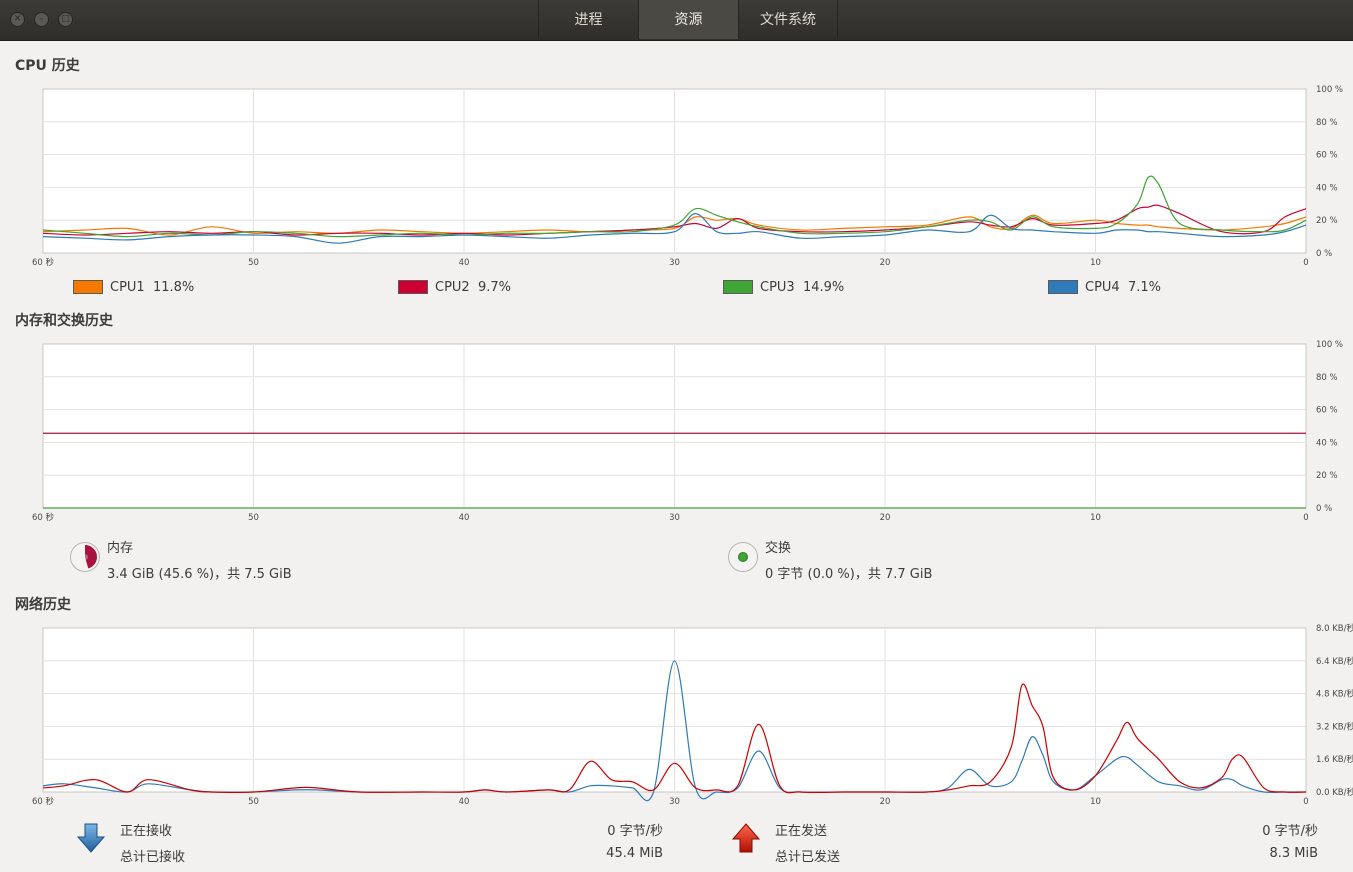  Describe the element at coordinates (452, 287) in the screenshot. I see `cpu2-name: CPU2` at that location.